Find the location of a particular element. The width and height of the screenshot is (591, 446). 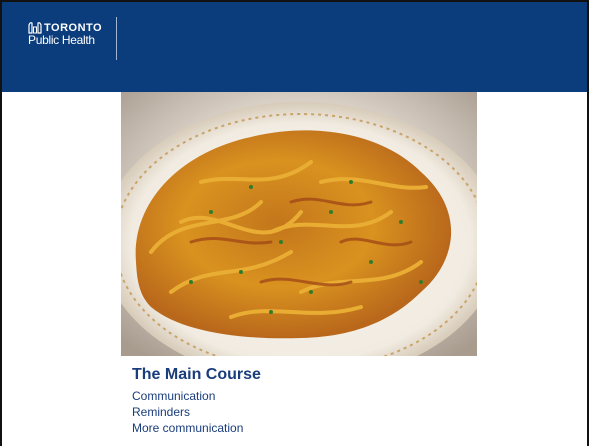

caption-item-communication: Communication is located at coordinates (174, 396).